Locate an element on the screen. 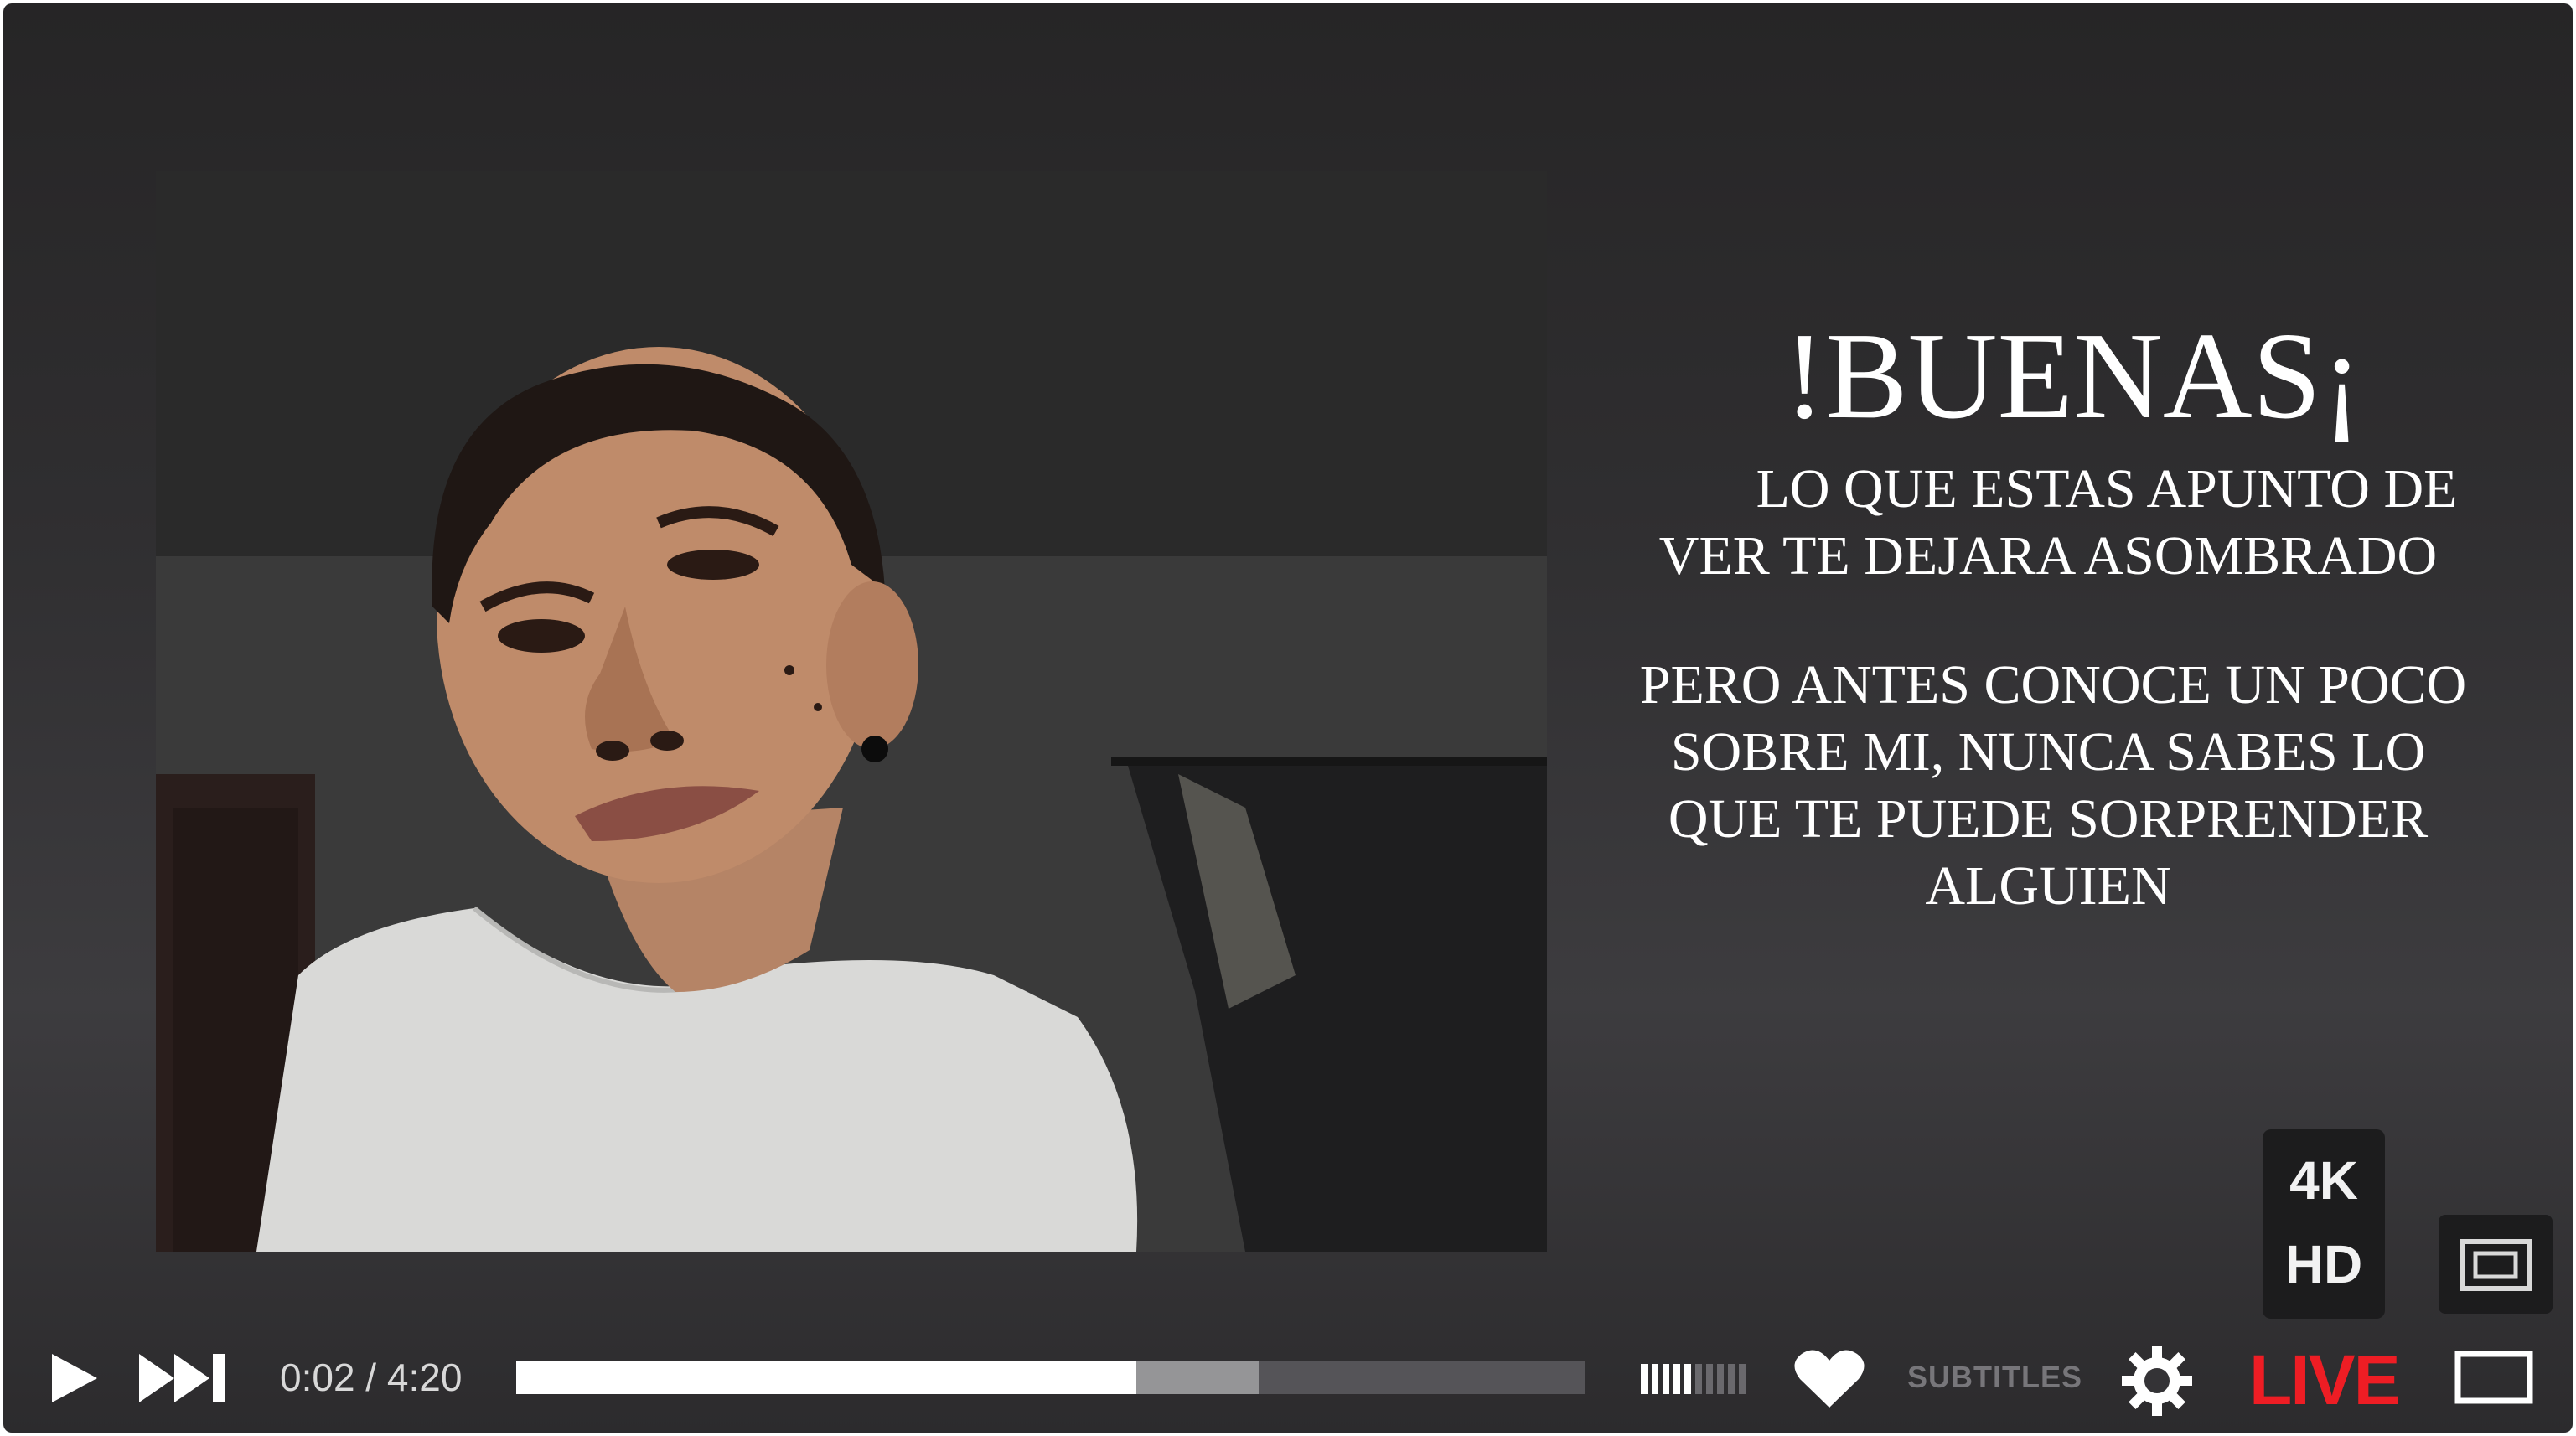  caption-line: VER TE DEJARA ASOMBRADO is located at coordinates (2048, 555).